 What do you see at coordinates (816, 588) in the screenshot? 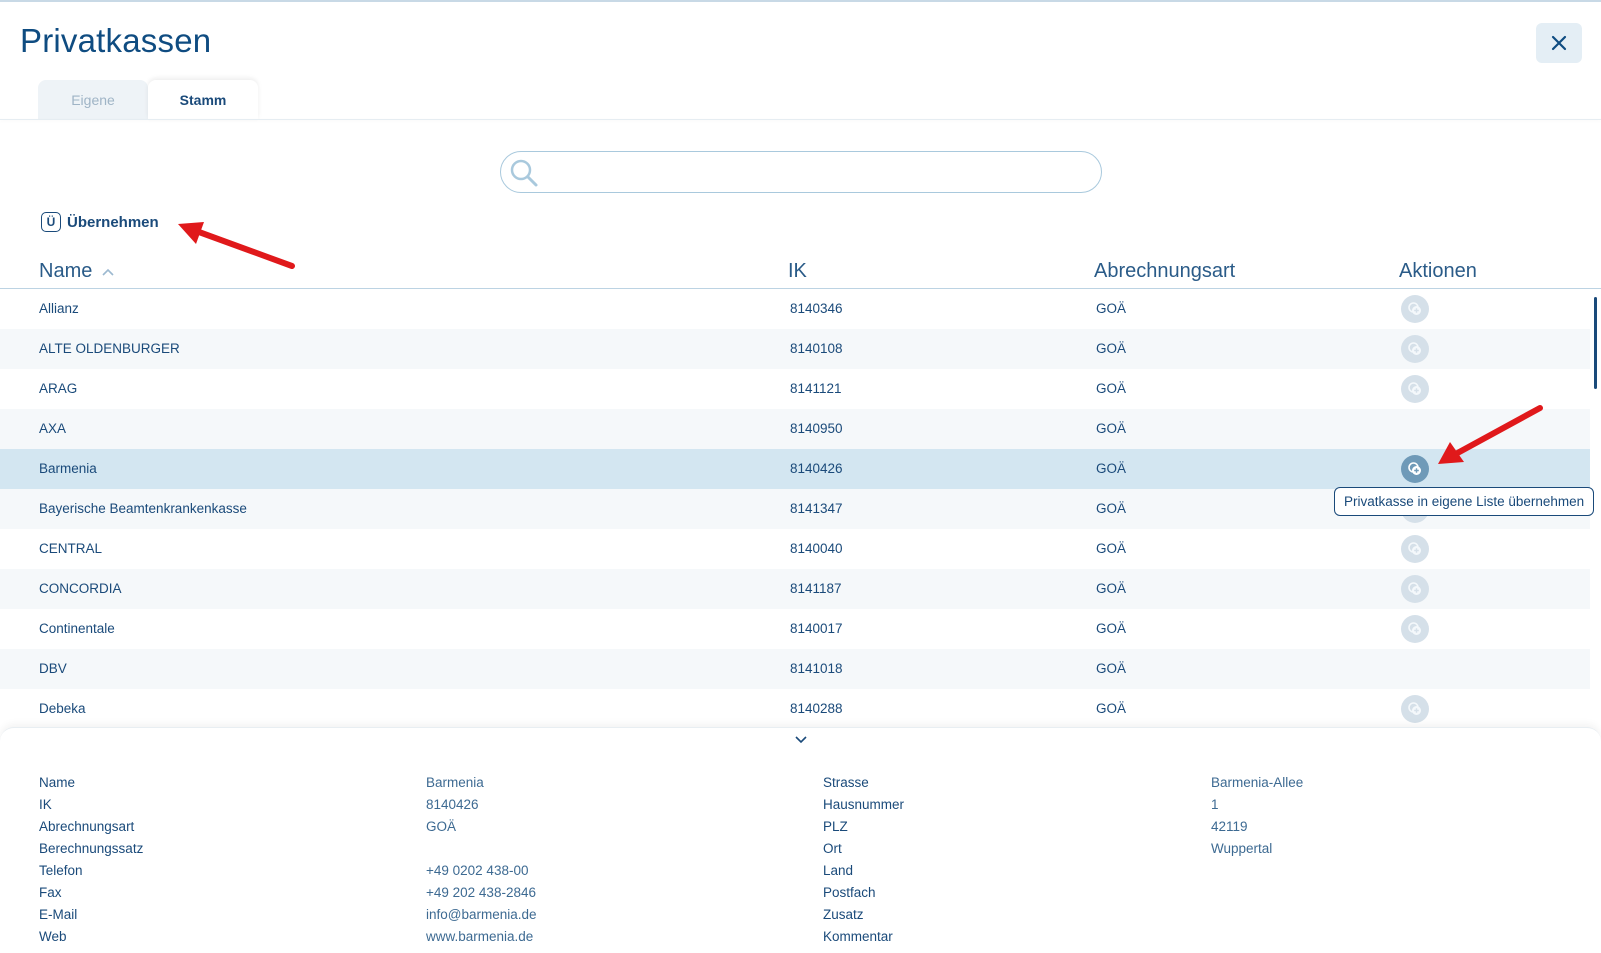
I see `row-ik: 8141187` at bounding box center [816, 588].